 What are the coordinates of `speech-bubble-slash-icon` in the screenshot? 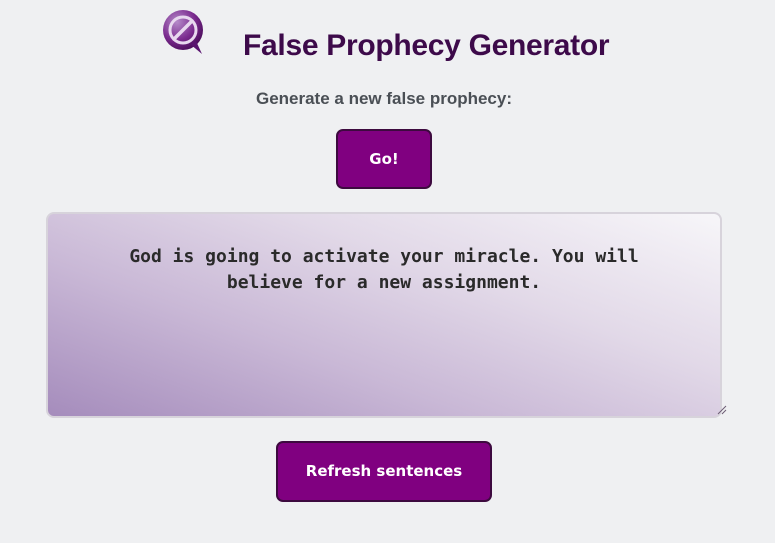 It's located at (183, 32).